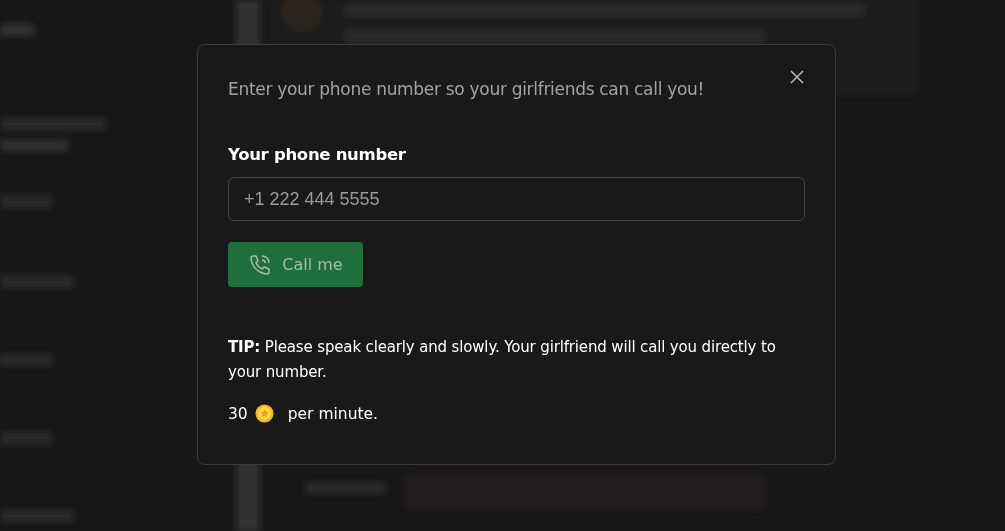 The height and width of the screenshot is (531, 1005). Describe the element at coordinates (317, 154) in the screenshot. I see `field-label: Your phone number` at that location.